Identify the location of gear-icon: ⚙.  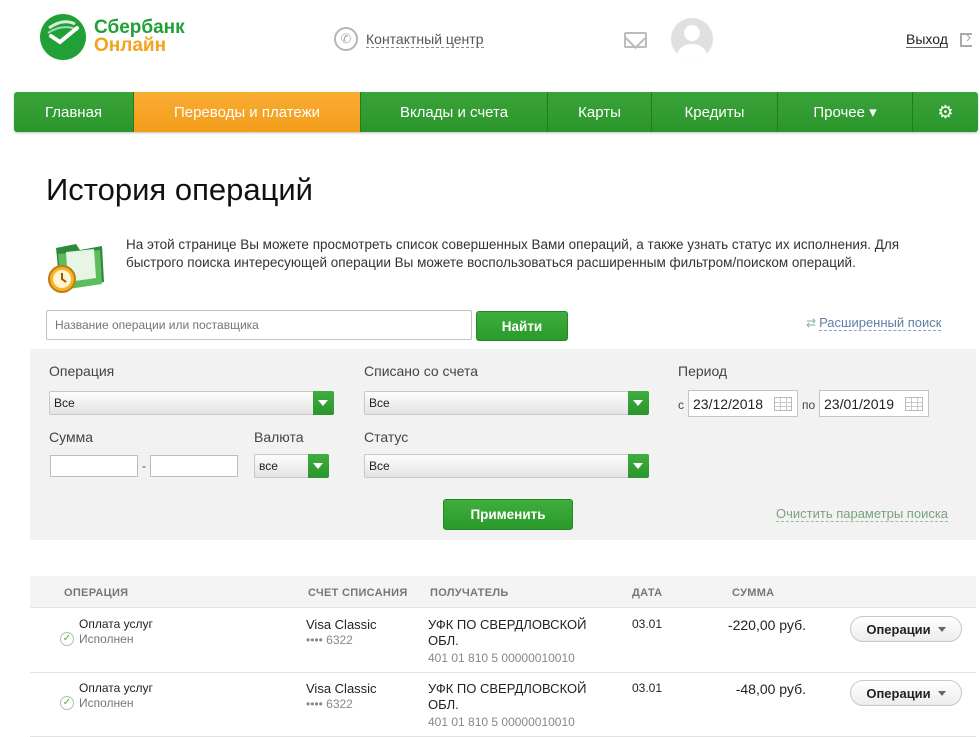
(945, 111).